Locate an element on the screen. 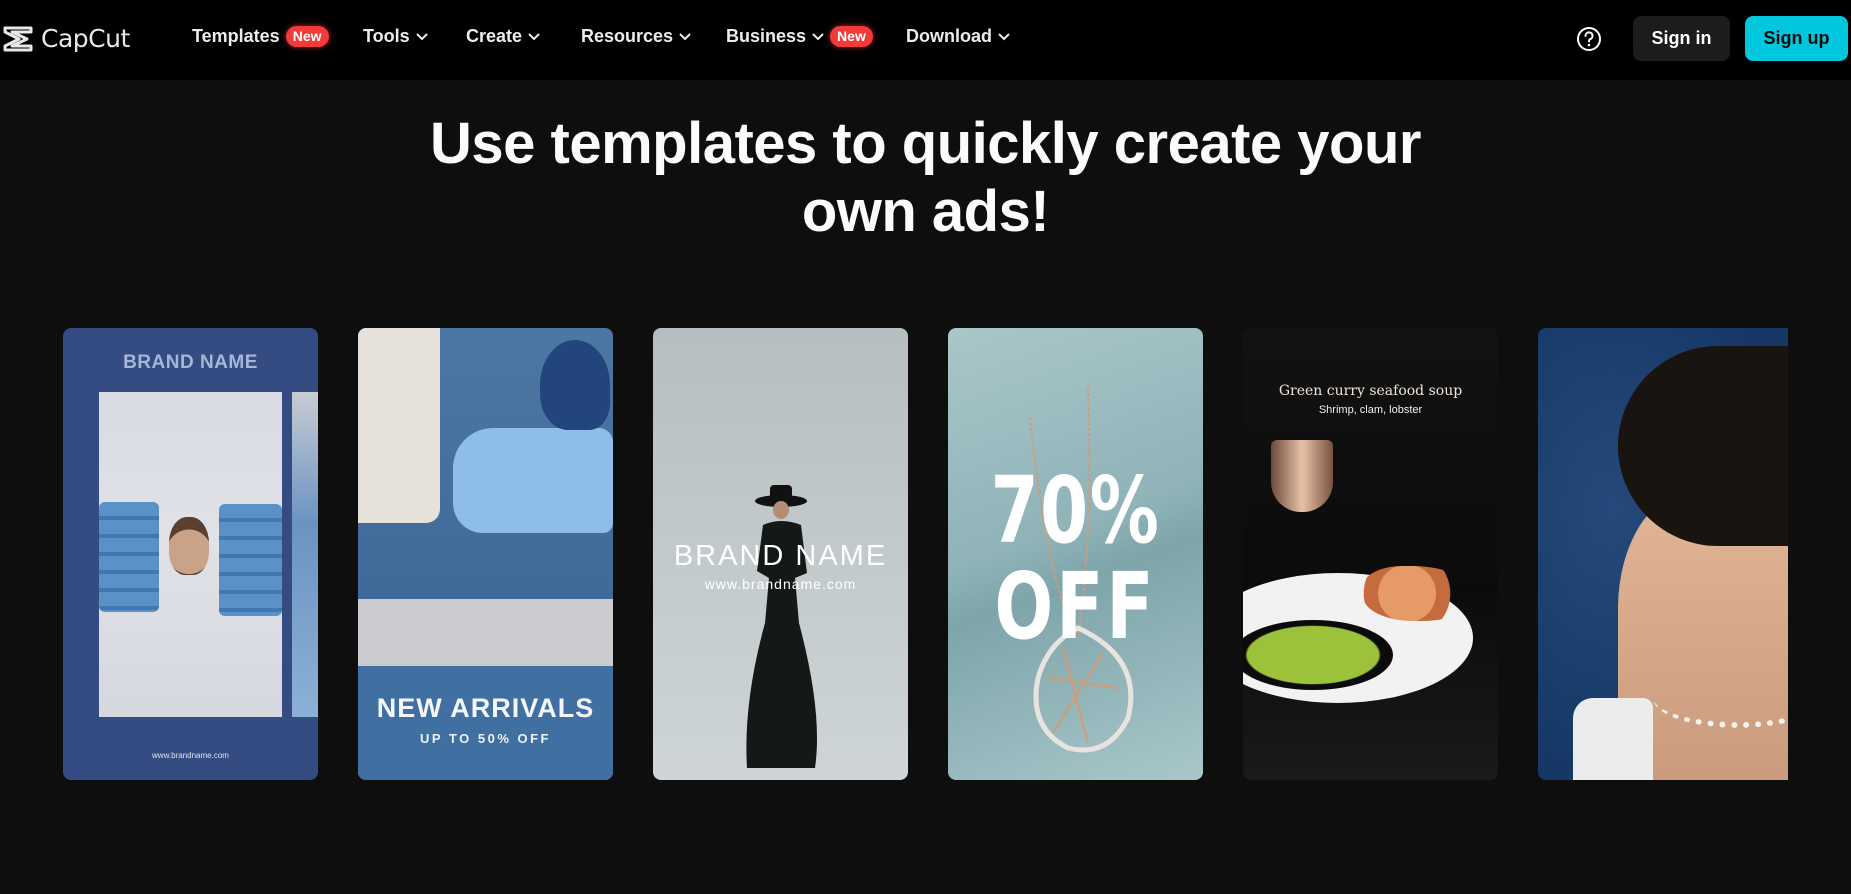 The image size is (1851, 894). template-card-brand-denim: BRAND NAME www.brandname.com is located at coordinates (190, 554).